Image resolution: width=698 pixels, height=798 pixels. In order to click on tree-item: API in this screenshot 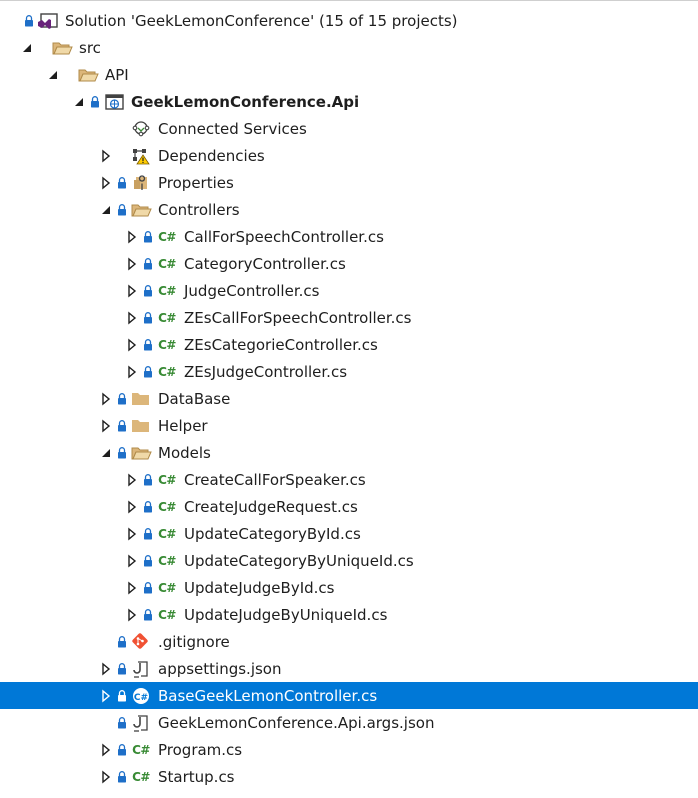, I will do `click(349, 74)`.